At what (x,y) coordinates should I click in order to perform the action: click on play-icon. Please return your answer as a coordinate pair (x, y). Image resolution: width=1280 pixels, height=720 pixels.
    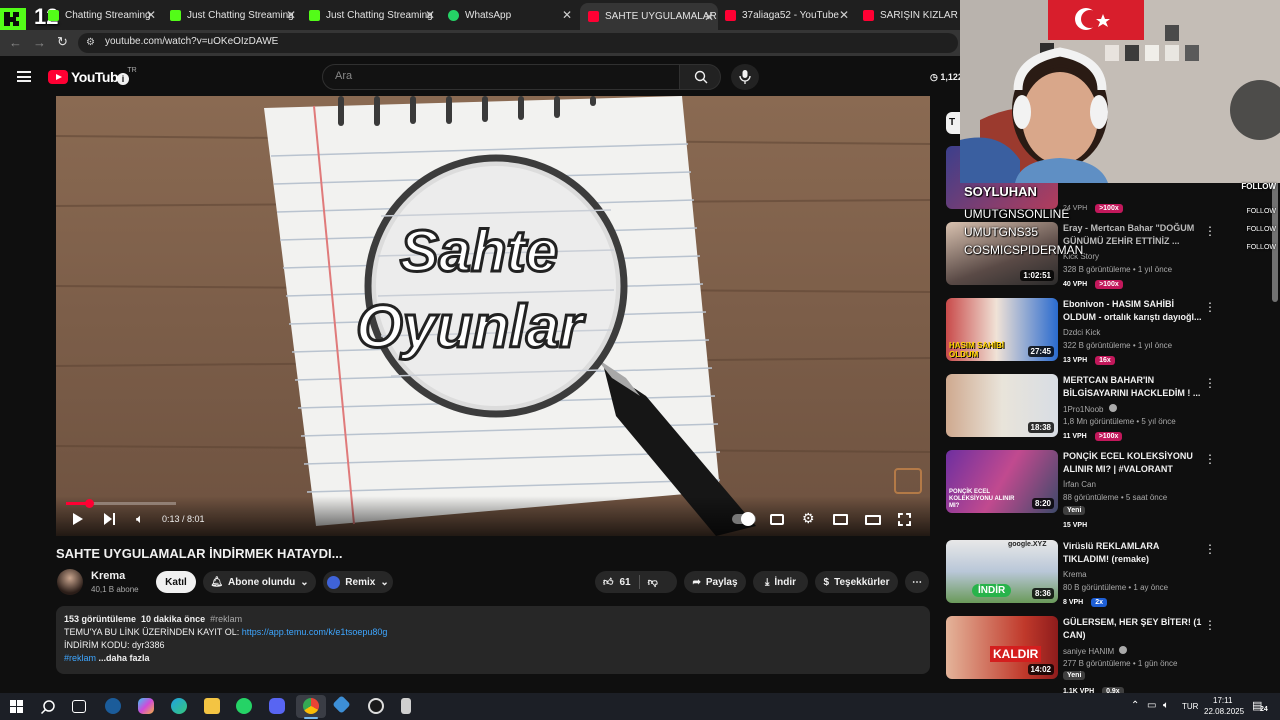
    Looking at the image, I should click on (78, 519).